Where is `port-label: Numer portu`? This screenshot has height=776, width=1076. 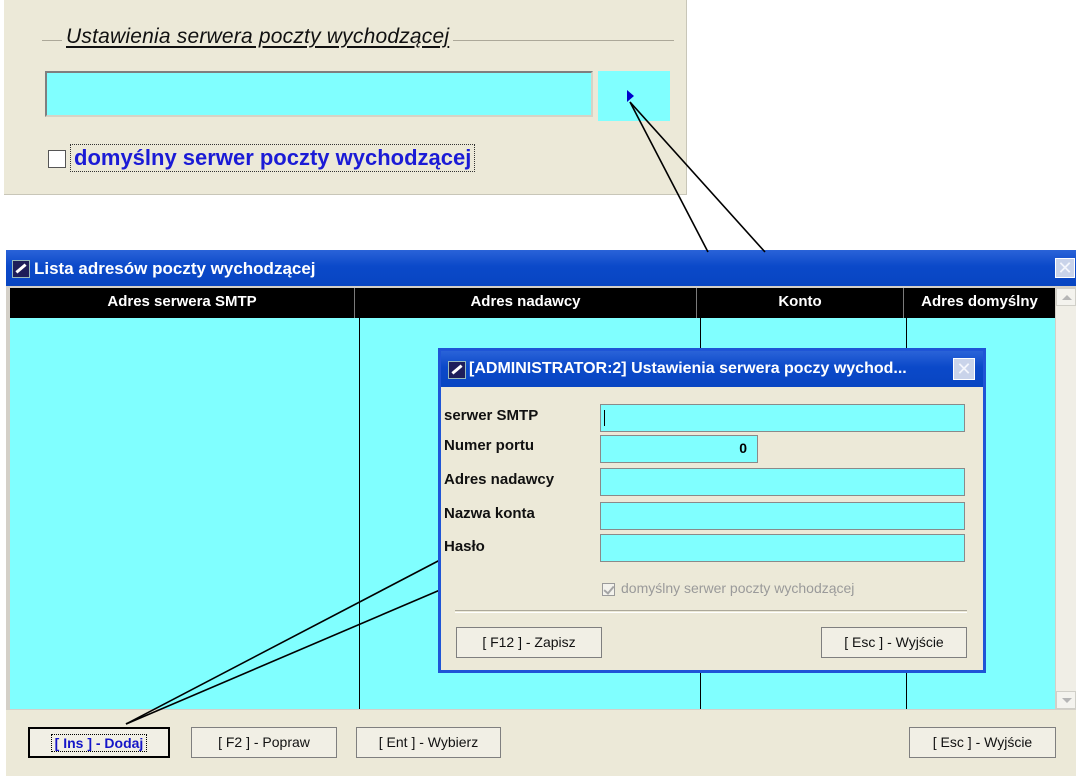
port-label: Numer portu is located at coordinates (489, 445).